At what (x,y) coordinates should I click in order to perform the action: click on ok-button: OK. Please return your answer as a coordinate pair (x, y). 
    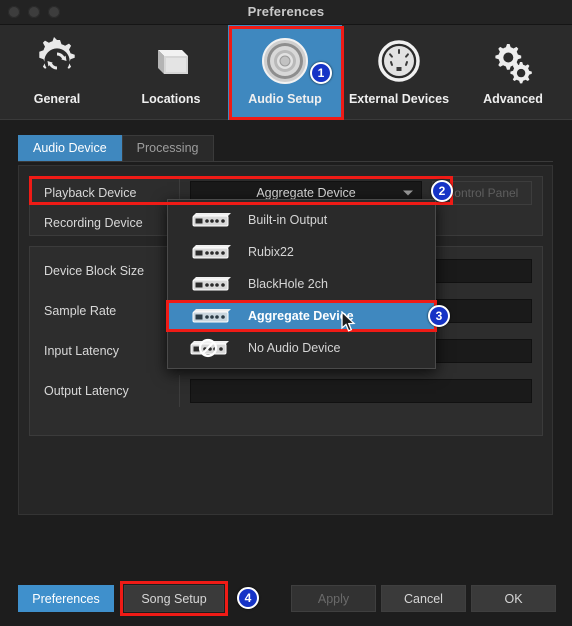
    Looking at the image, I should click on (513, 598).